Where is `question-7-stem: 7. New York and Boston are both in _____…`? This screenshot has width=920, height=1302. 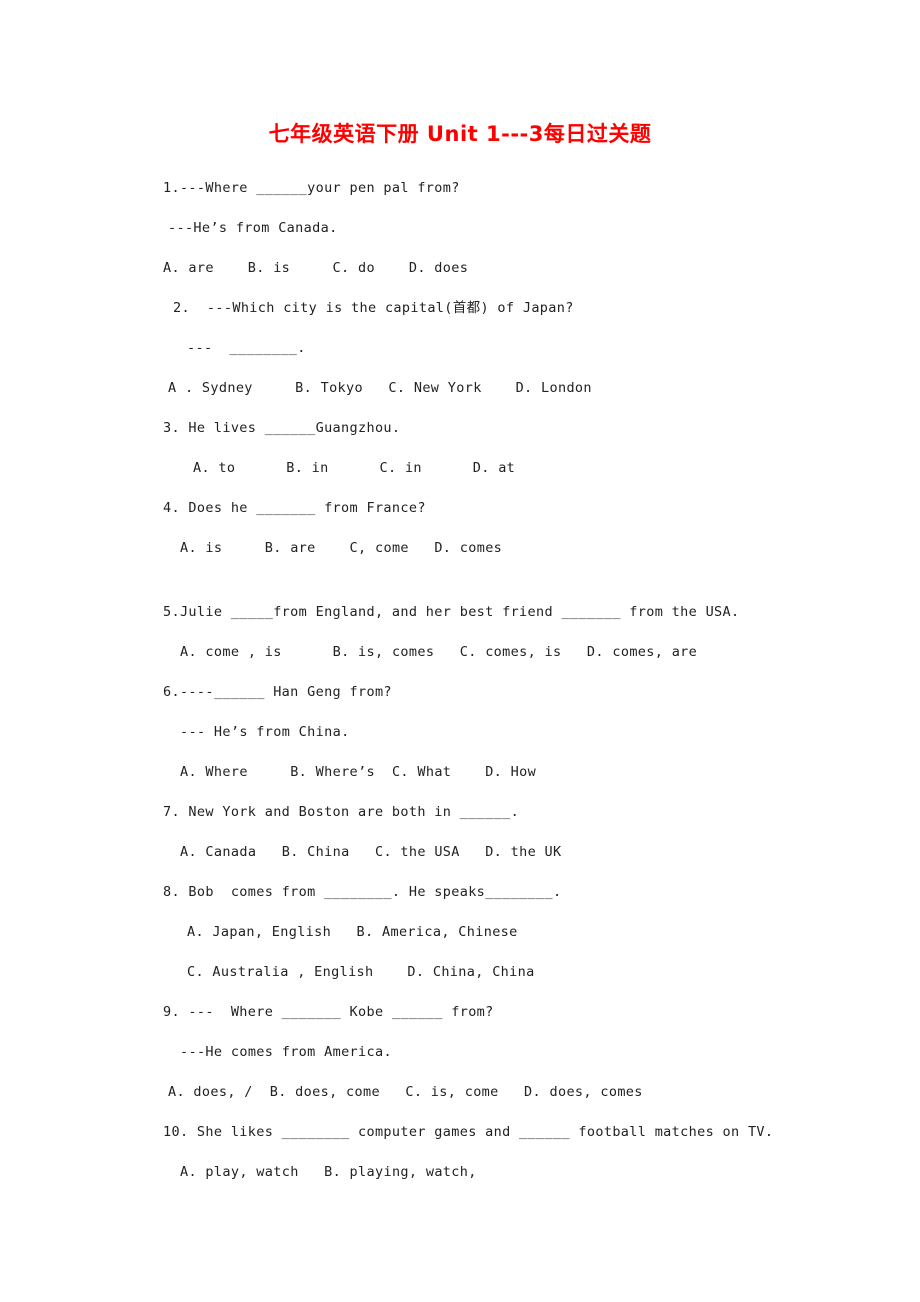 question-7-stem: 7. New York and Boston are both in _____… is located at coordinates (341, 812).